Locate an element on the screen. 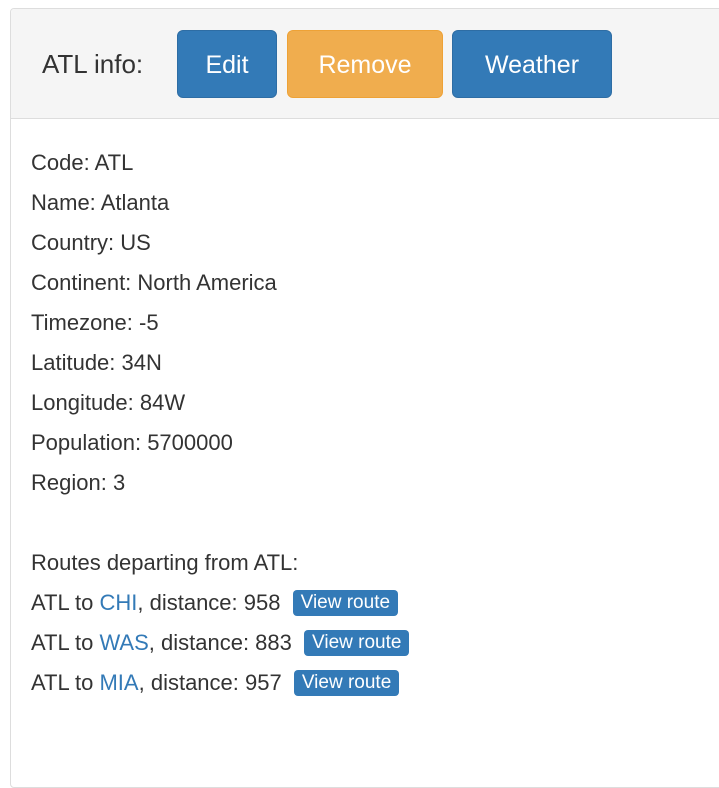 This screenshot has height=788, width=719. route-destination-link: MIA is located at coordinates (118, 682).